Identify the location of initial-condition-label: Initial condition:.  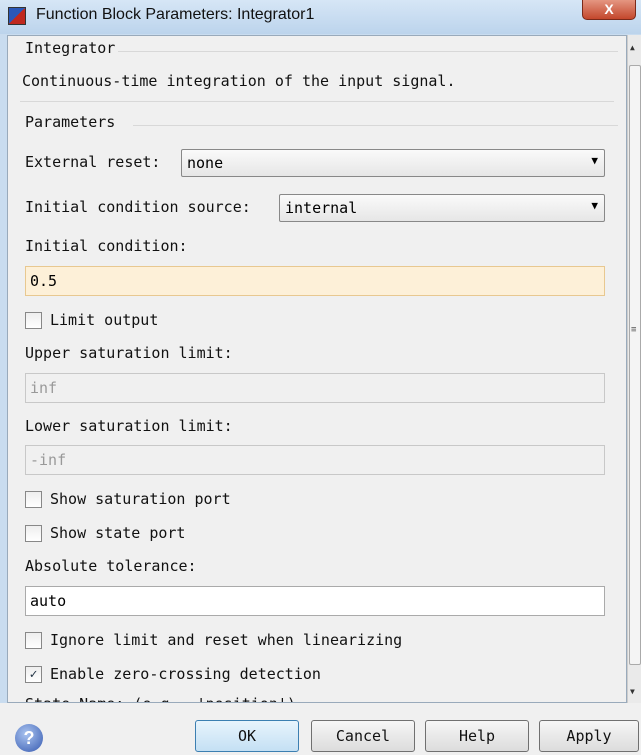
(106, 246).